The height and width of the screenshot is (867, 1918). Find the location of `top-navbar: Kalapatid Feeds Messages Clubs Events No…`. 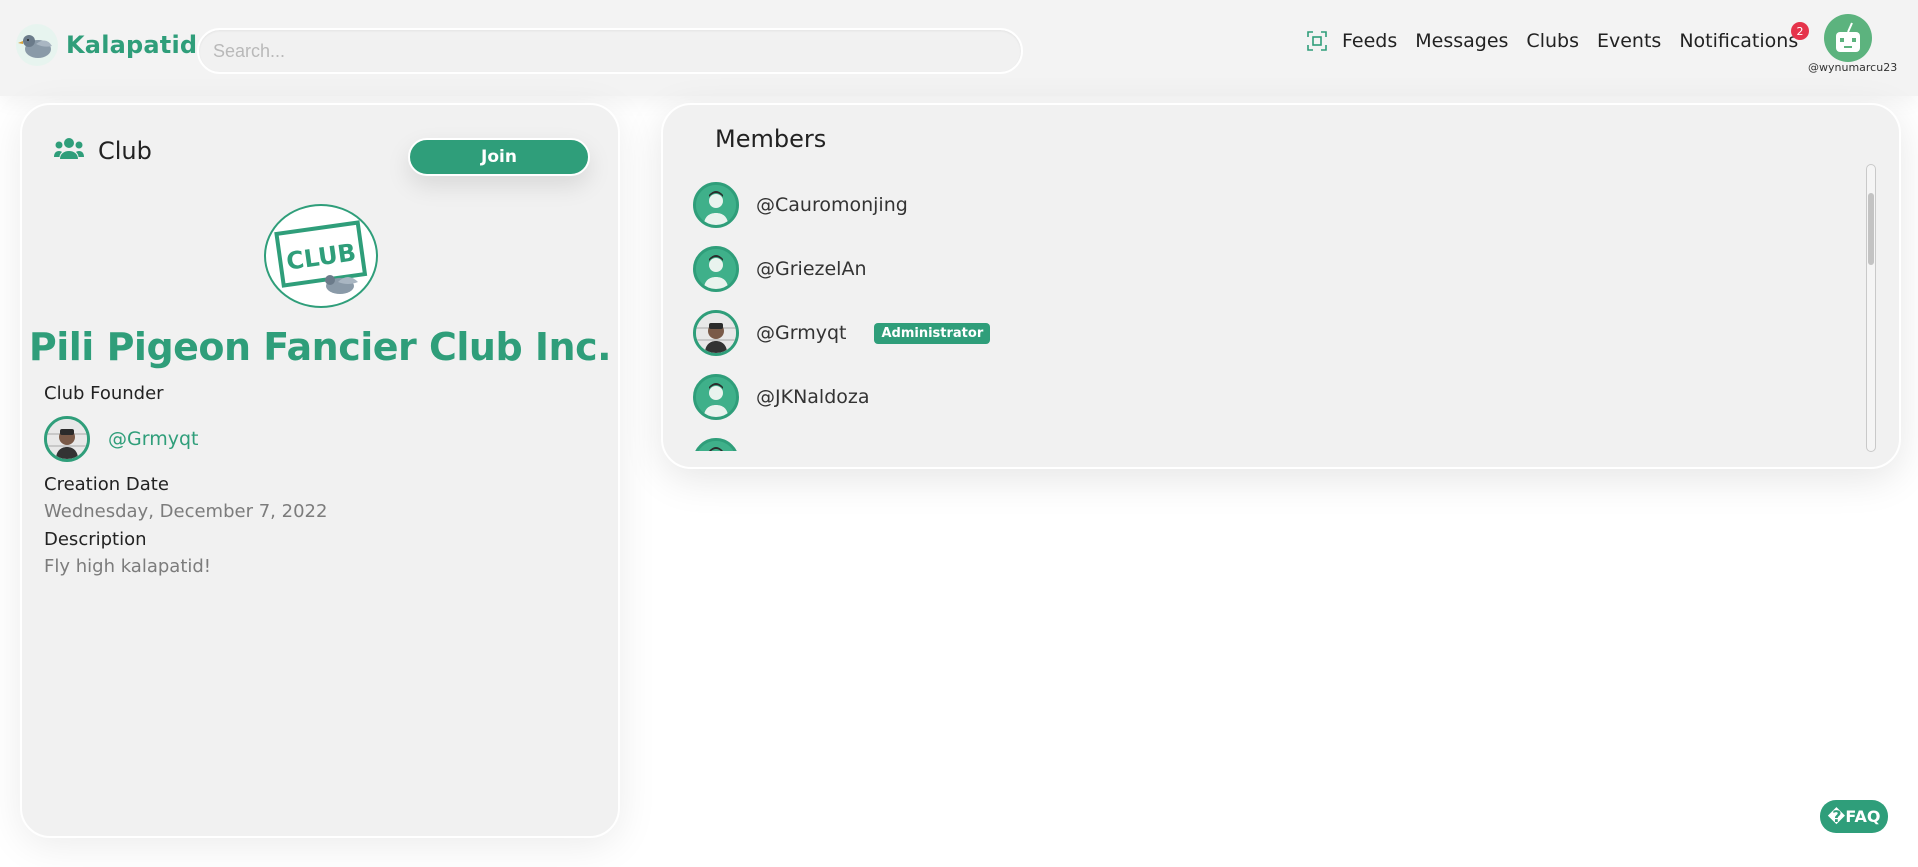

top-navbar: Kalapatid Feeds Messages Clubs Events No… is located at coordinates (959, 48).